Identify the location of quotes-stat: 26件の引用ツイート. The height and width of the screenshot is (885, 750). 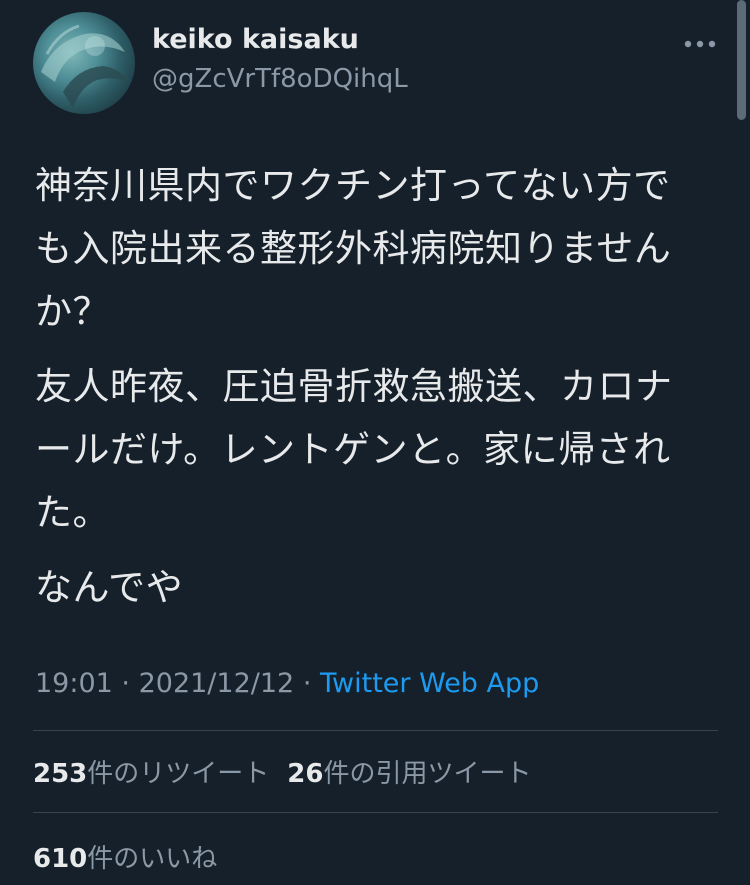
(409, 774).